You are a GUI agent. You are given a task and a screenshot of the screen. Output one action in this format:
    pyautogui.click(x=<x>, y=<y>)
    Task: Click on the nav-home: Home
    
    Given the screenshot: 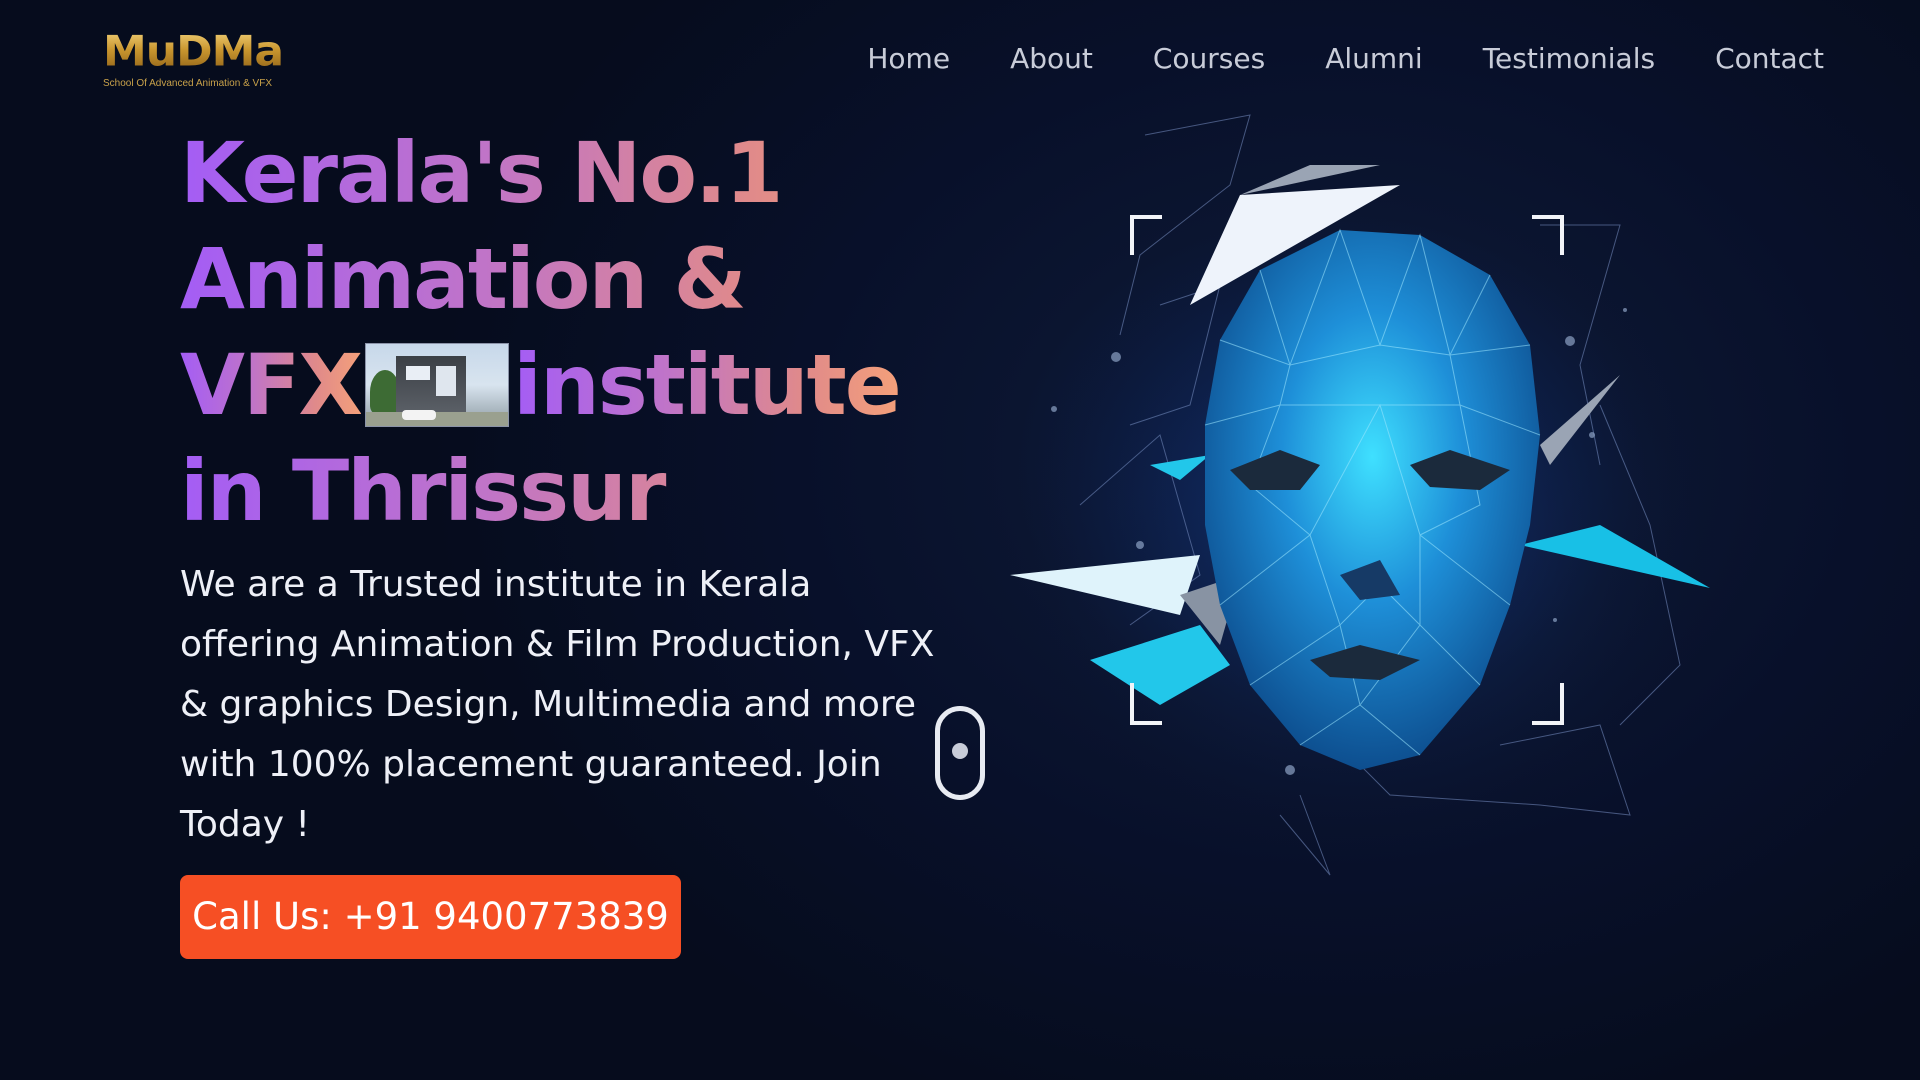 What is the action you would take?
    pyautogui.click(x=908, y=58)
    